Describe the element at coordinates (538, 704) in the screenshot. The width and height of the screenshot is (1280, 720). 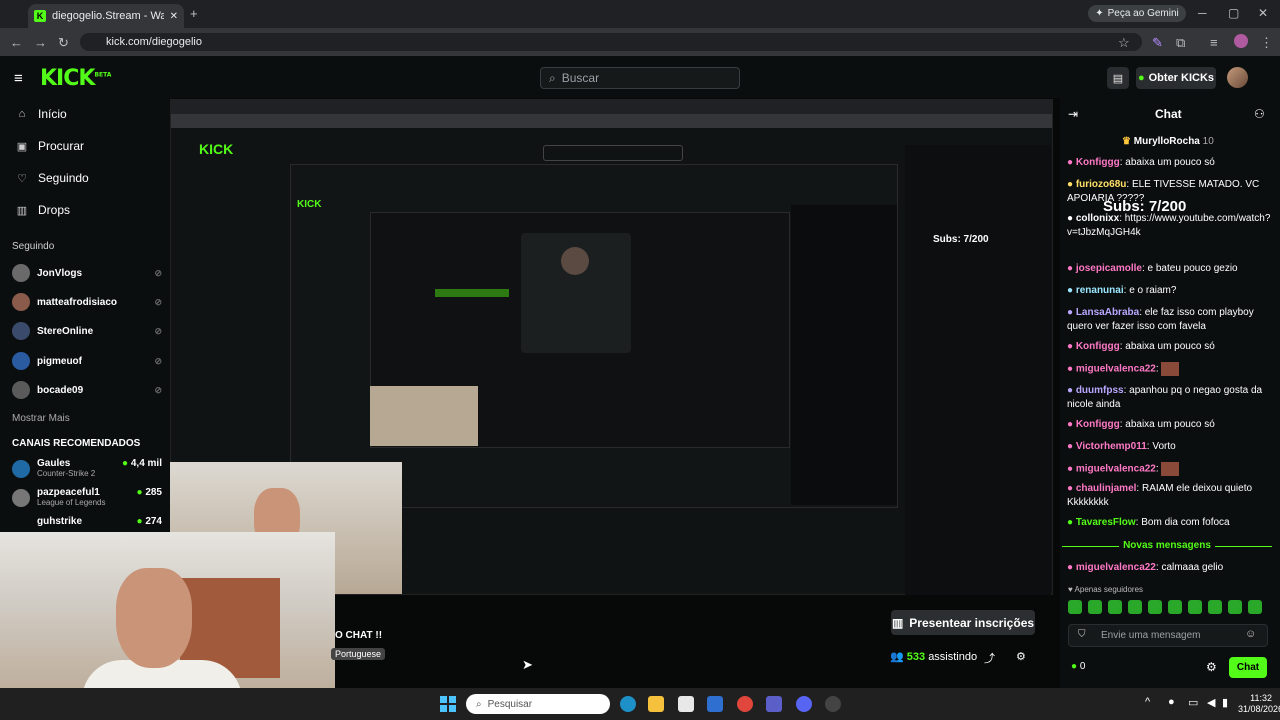
I see `taskbar-search: ⌕ Pesquisar` at that location.